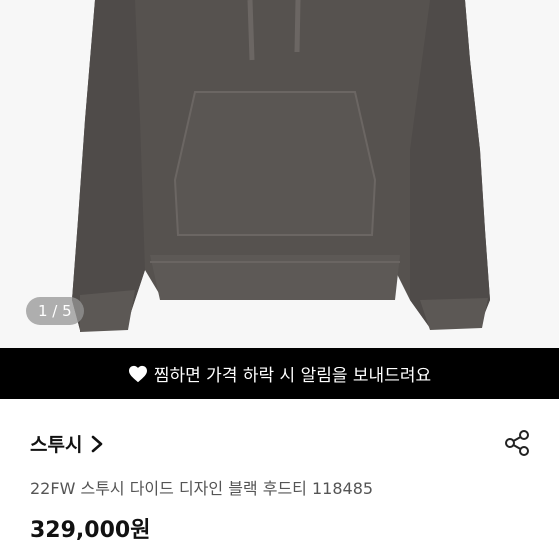  Describe the element at coordinates (137, 373) in the screenshot. I see `heart-icon` at that location.